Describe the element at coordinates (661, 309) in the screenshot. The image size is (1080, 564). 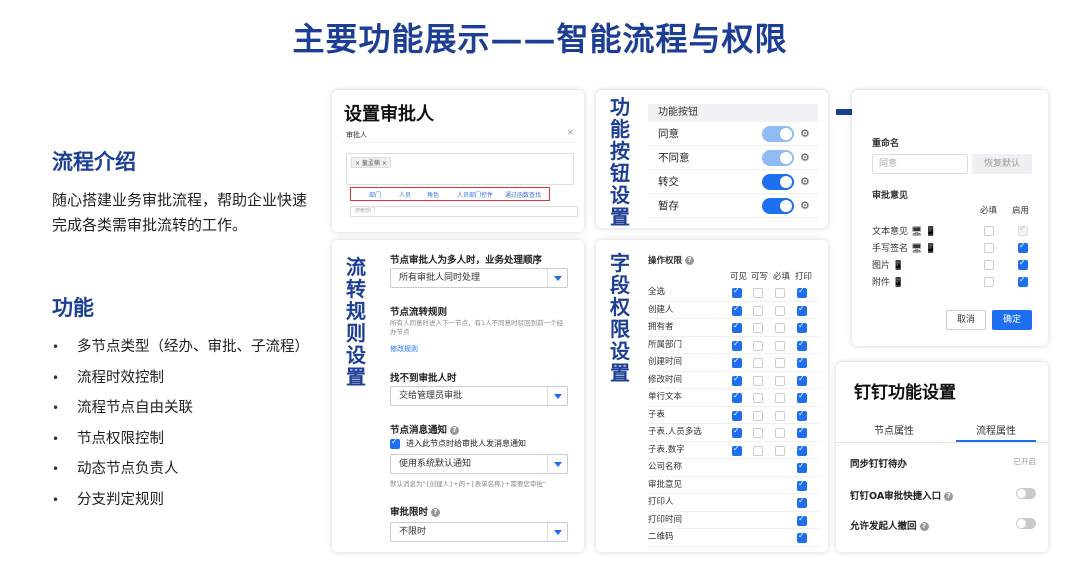
I see `field-name: 创建人` at that location.